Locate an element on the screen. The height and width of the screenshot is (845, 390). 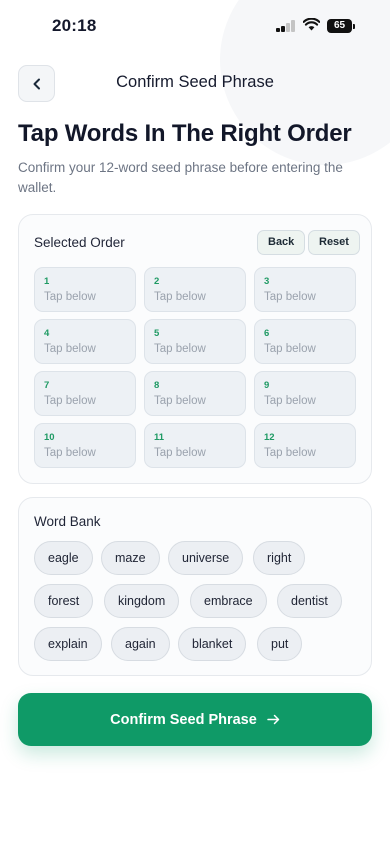
slot-number: 8 is located at coordinates (157, 385).